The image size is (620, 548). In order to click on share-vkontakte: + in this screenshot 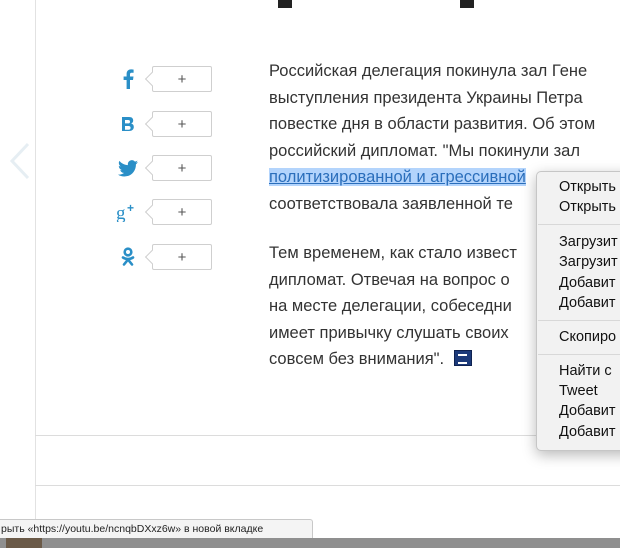, I will do `click(164, 124)`.